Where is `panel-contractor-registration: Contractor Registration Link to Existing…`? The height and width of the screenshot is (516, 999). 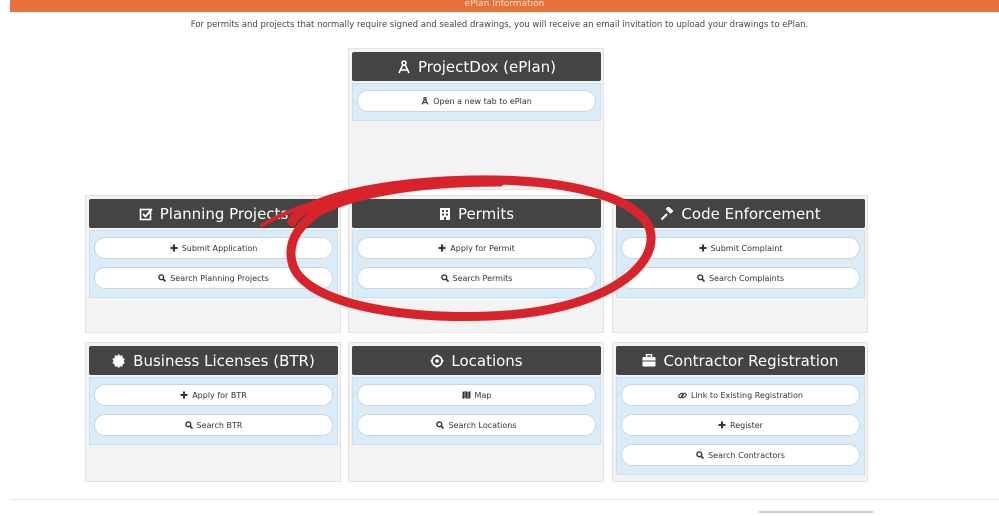
panel-contractor-registration: Contractor Registration Link to Existing… is located at coordinates (740, 412).